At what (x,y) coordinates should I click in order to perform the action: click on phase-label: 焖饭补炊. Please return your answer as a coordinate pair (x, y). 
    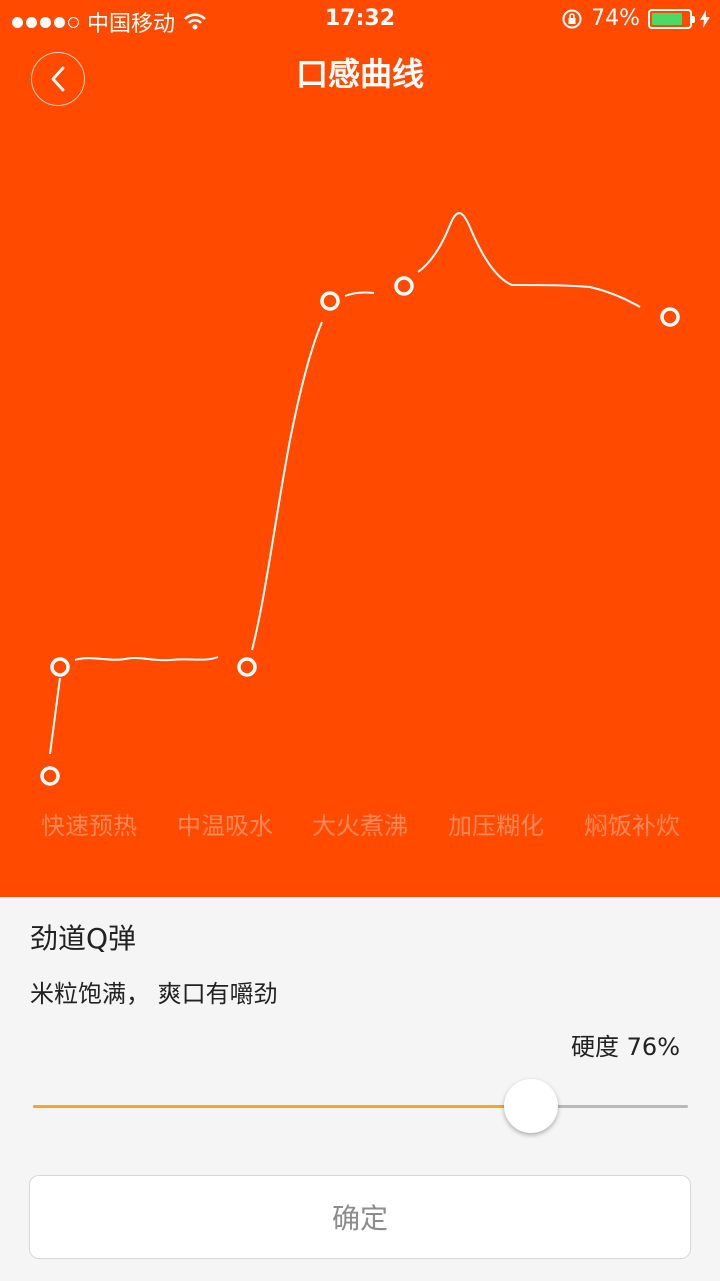
    Looking at the image, I should click on (632, 826).